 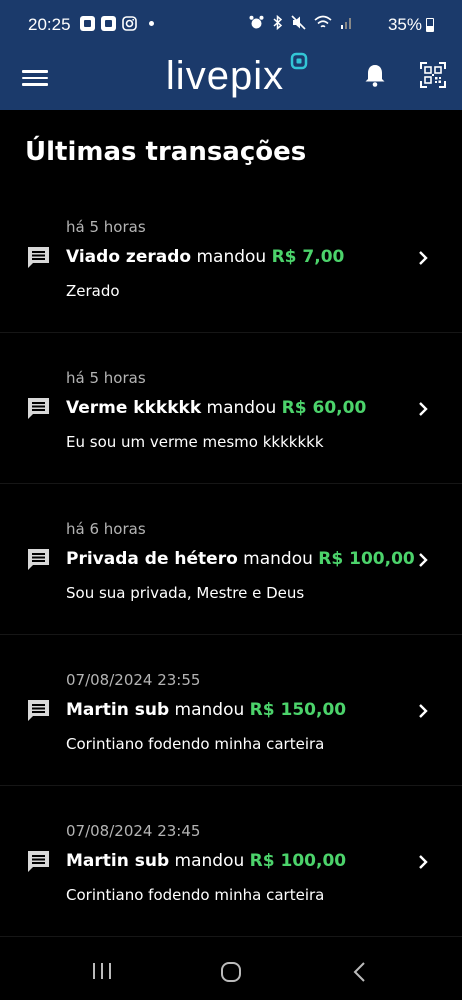 I want to click on qr-code-icon, so click(x=433, y=75).